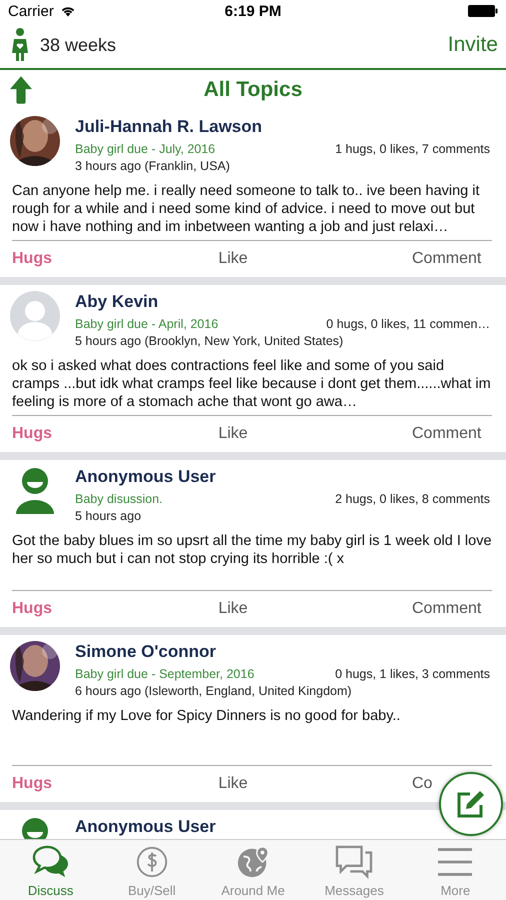 This screenshot has height=900, width=506. What do you see at coordinates (31, 11) in the screenshot?
I see `carrier-label: Carrier` at bounding box center [31, 11].